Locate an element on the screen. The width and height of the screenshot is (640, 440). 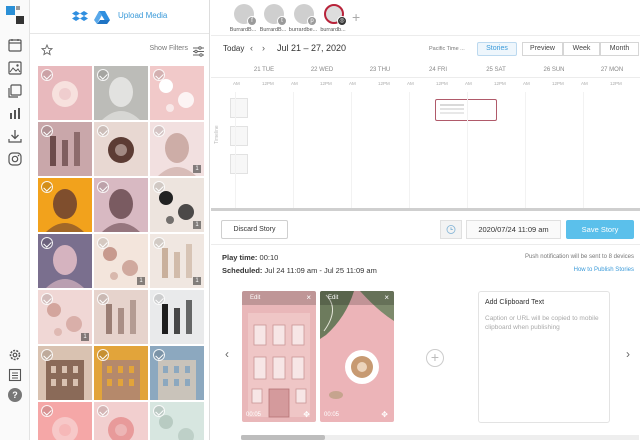
month-view-button: Month is located at coordinates (619, 49).